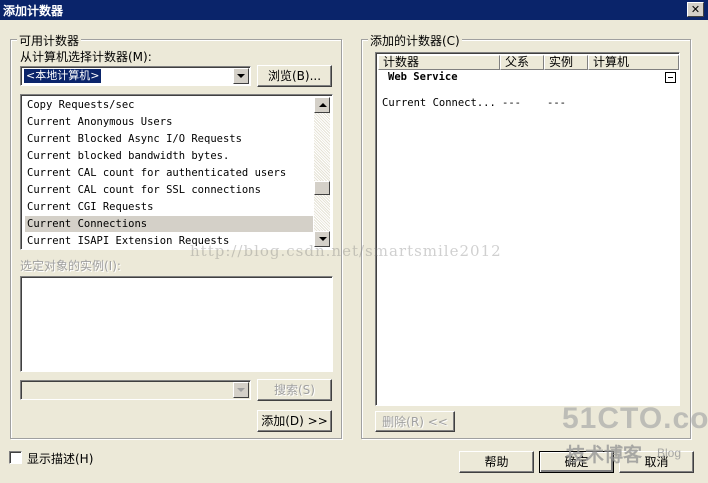 The width and height of the screenshot is (708, 483). Describe the element at coordinates (60, 458) in the screenshot. I see `show-description-label: 显示描述(H)` at that location.